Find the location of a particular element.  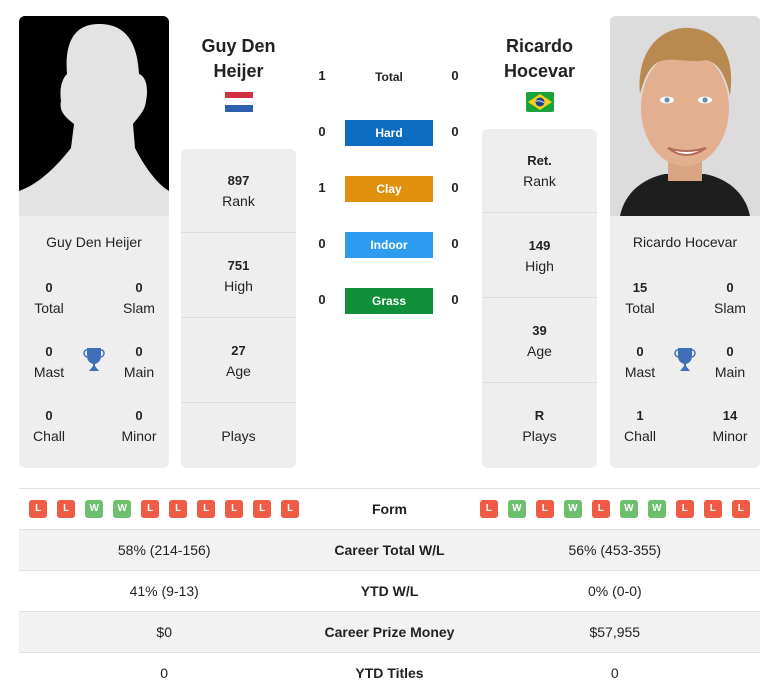

player1-form: LLWWLLLLLL is located at coordinates (164, 509).